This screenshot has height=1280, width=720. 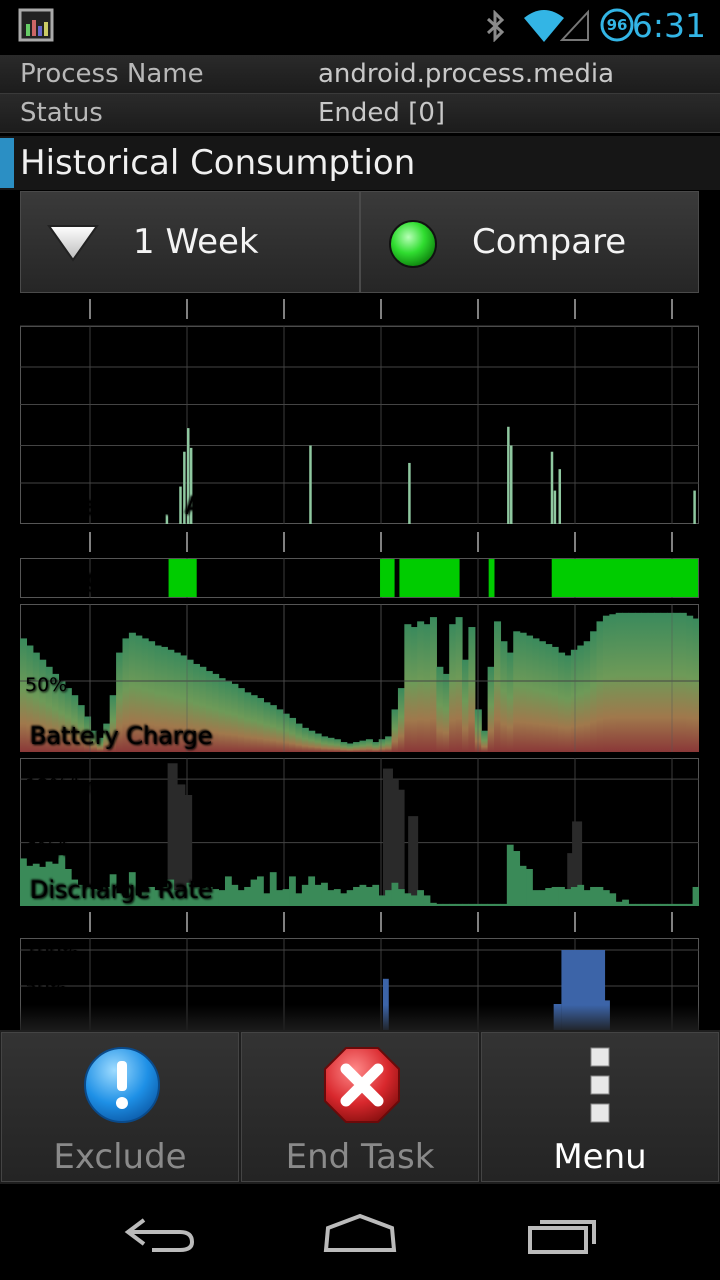 I want to click on compare-label: Compare, so click(x=549, y=242).